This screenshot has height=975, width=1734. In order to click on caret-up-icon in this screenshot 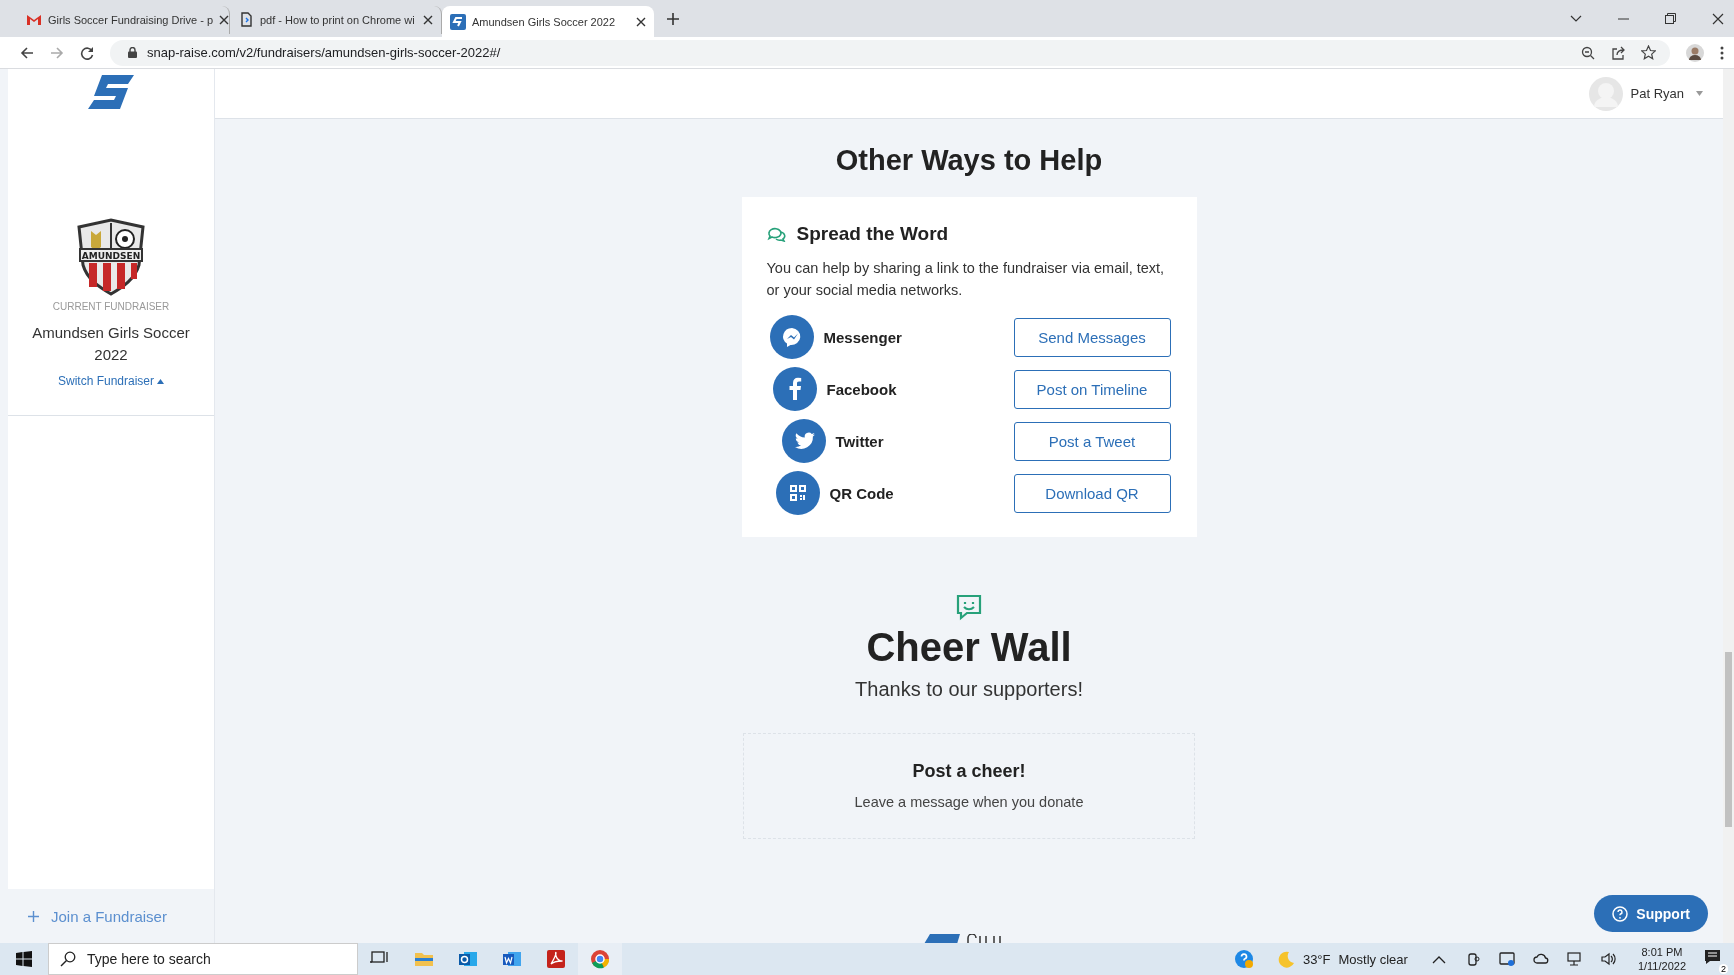, I will do `click(160, 381)`.